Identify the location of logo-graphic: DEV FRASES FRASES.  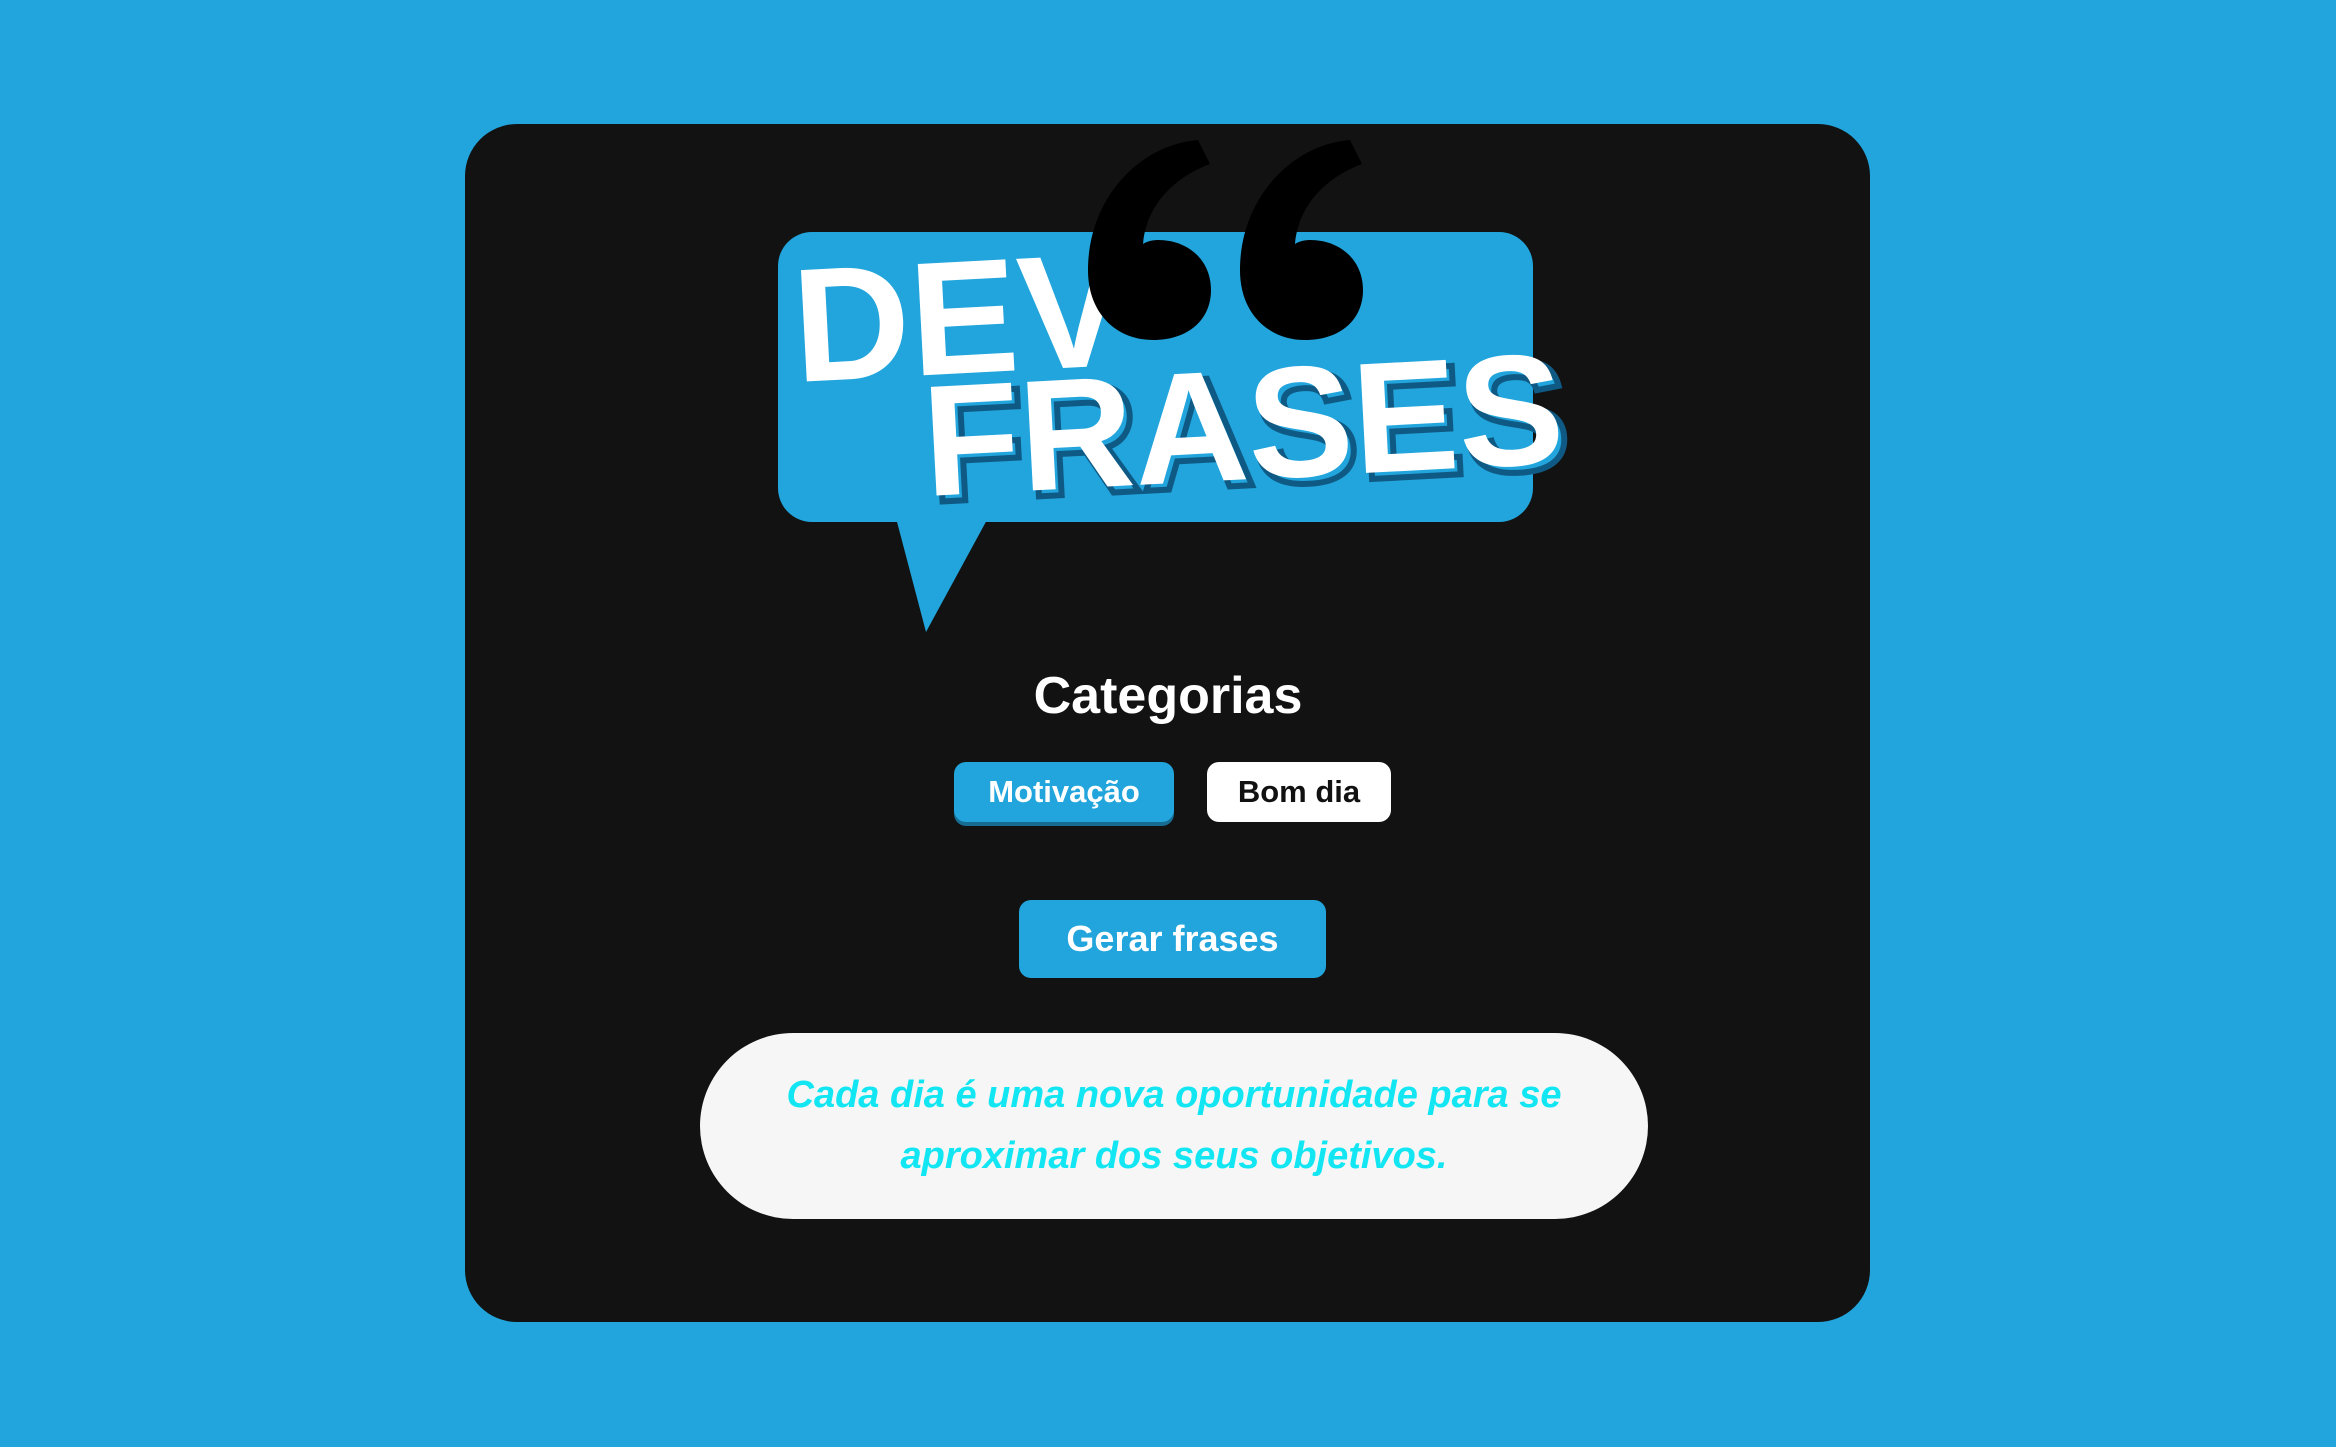
(1177, 386).